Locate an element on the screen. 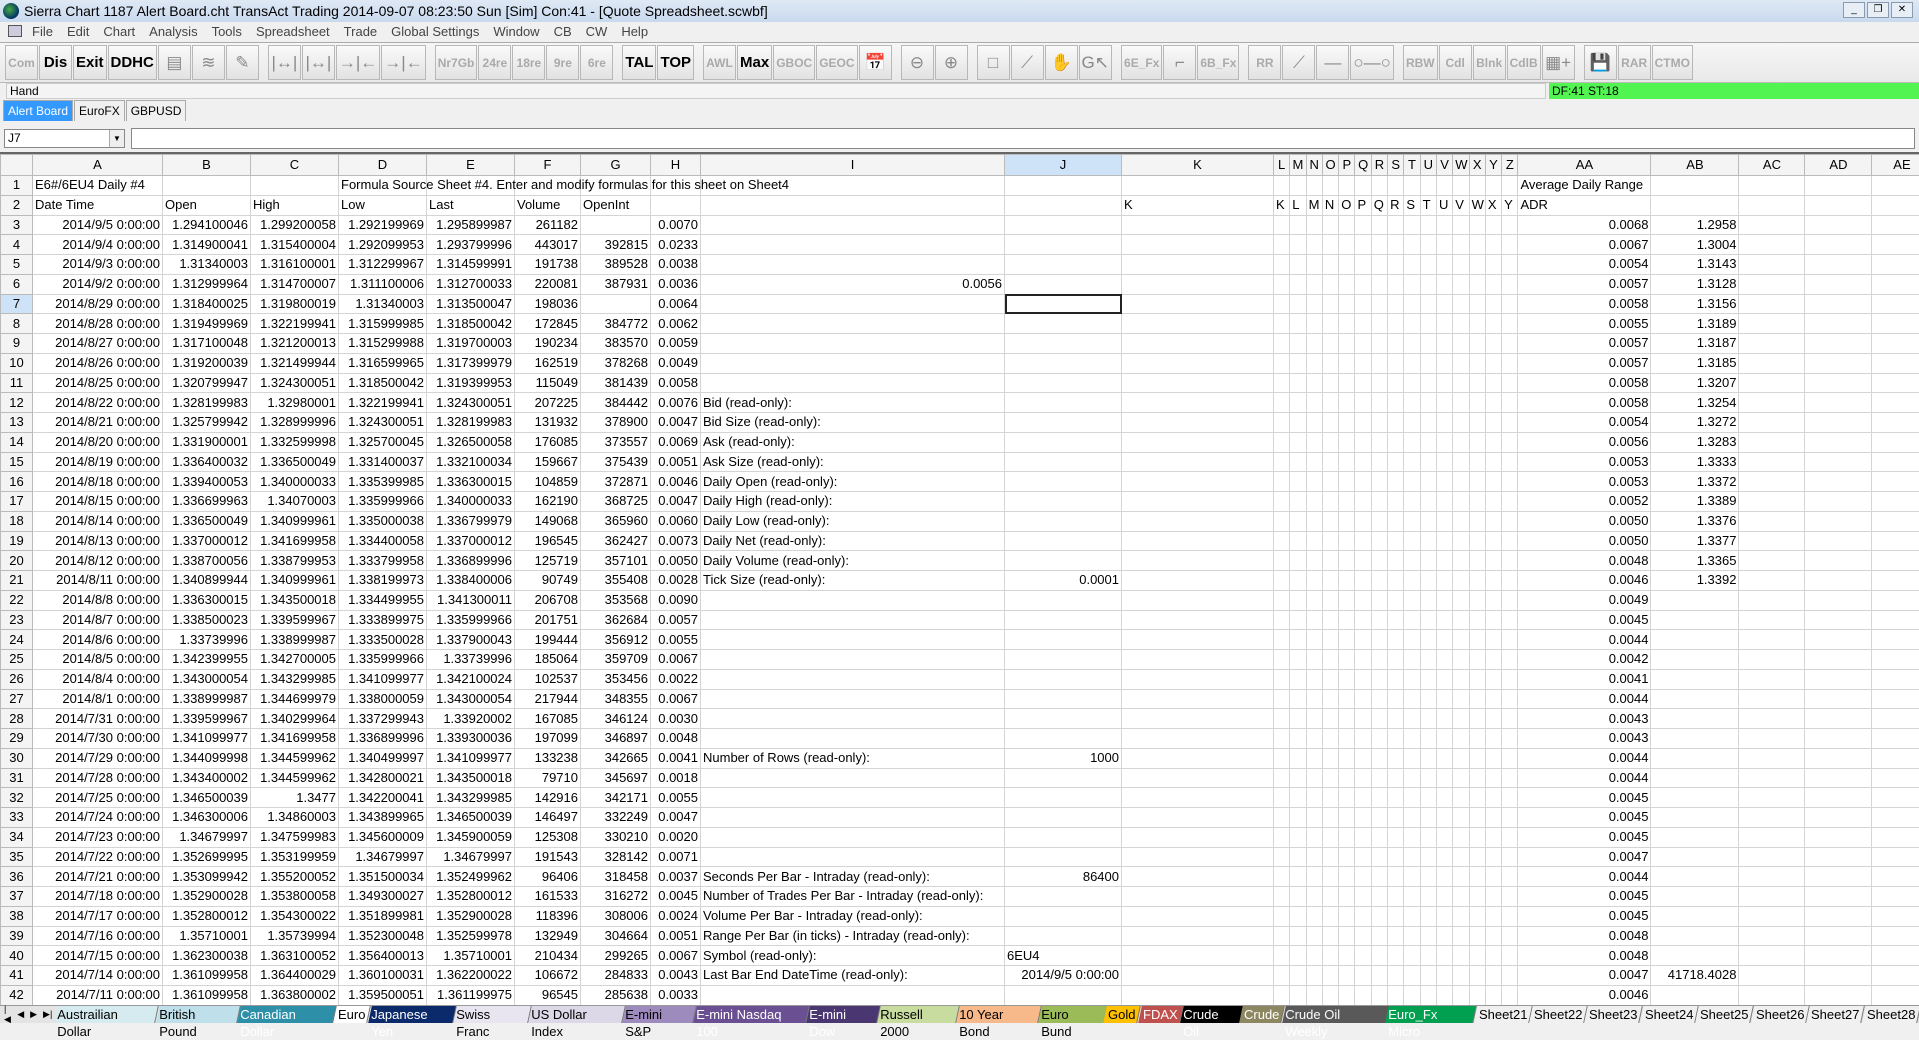  cell-G30: 342665 is located at coordinates (615, 758).